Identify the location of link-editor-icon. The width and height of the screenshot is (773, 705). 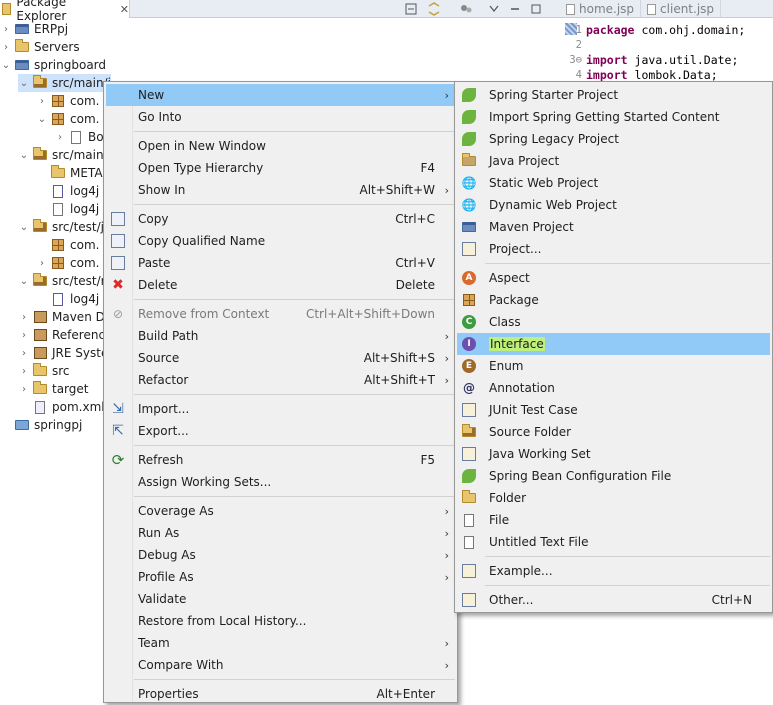
(434, 9).